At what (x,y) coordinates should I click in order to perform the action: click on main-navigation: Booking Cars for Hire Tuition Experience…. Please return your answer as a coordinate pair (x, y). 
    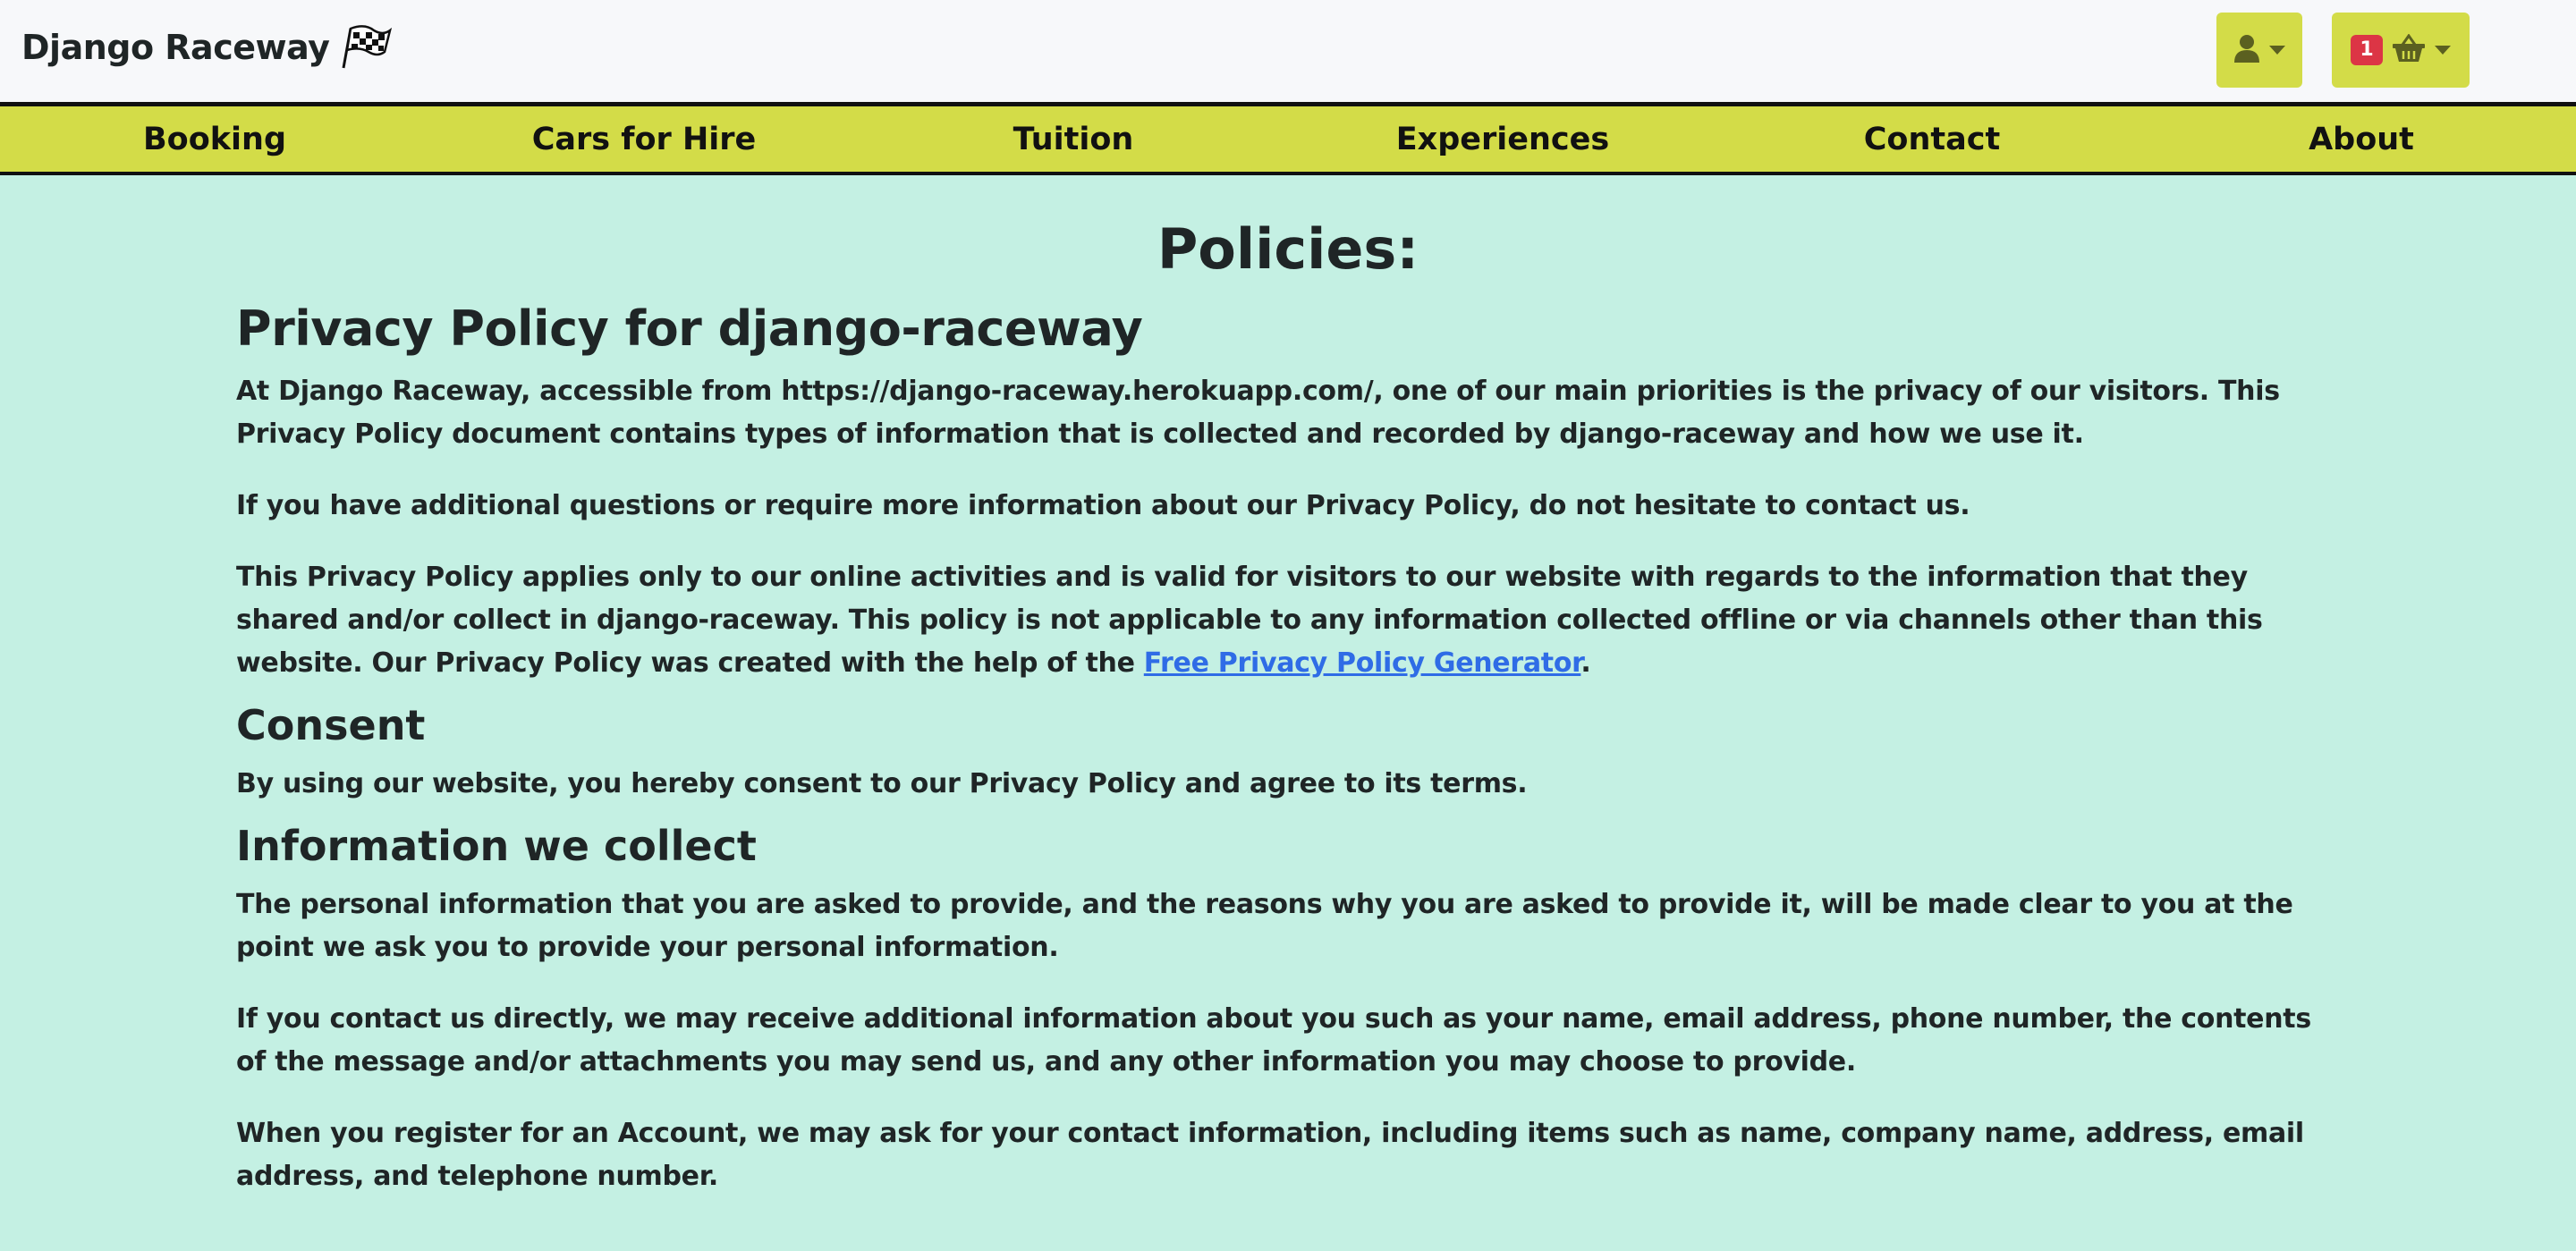
    Looking at the image, I should click on (1288, 138).